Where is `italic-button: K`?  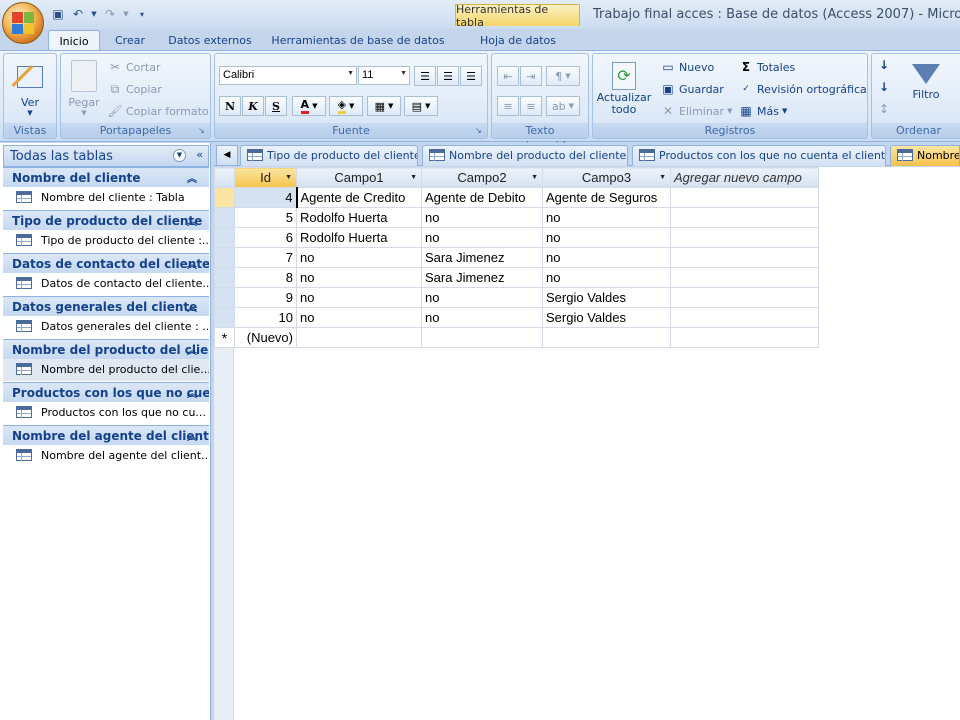
italic-button: K is located at coordinates (253, 106).